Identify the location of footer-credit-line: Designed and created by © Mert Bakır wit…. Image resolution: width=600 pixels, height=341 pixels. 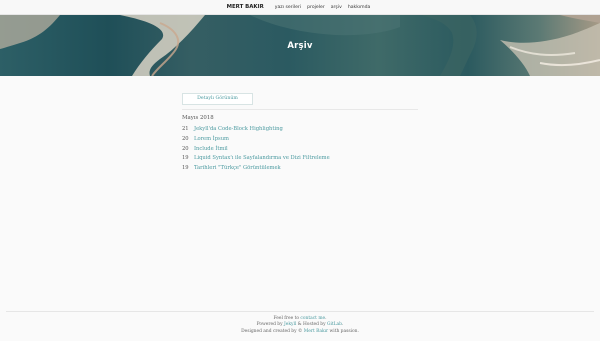
(300, 332).